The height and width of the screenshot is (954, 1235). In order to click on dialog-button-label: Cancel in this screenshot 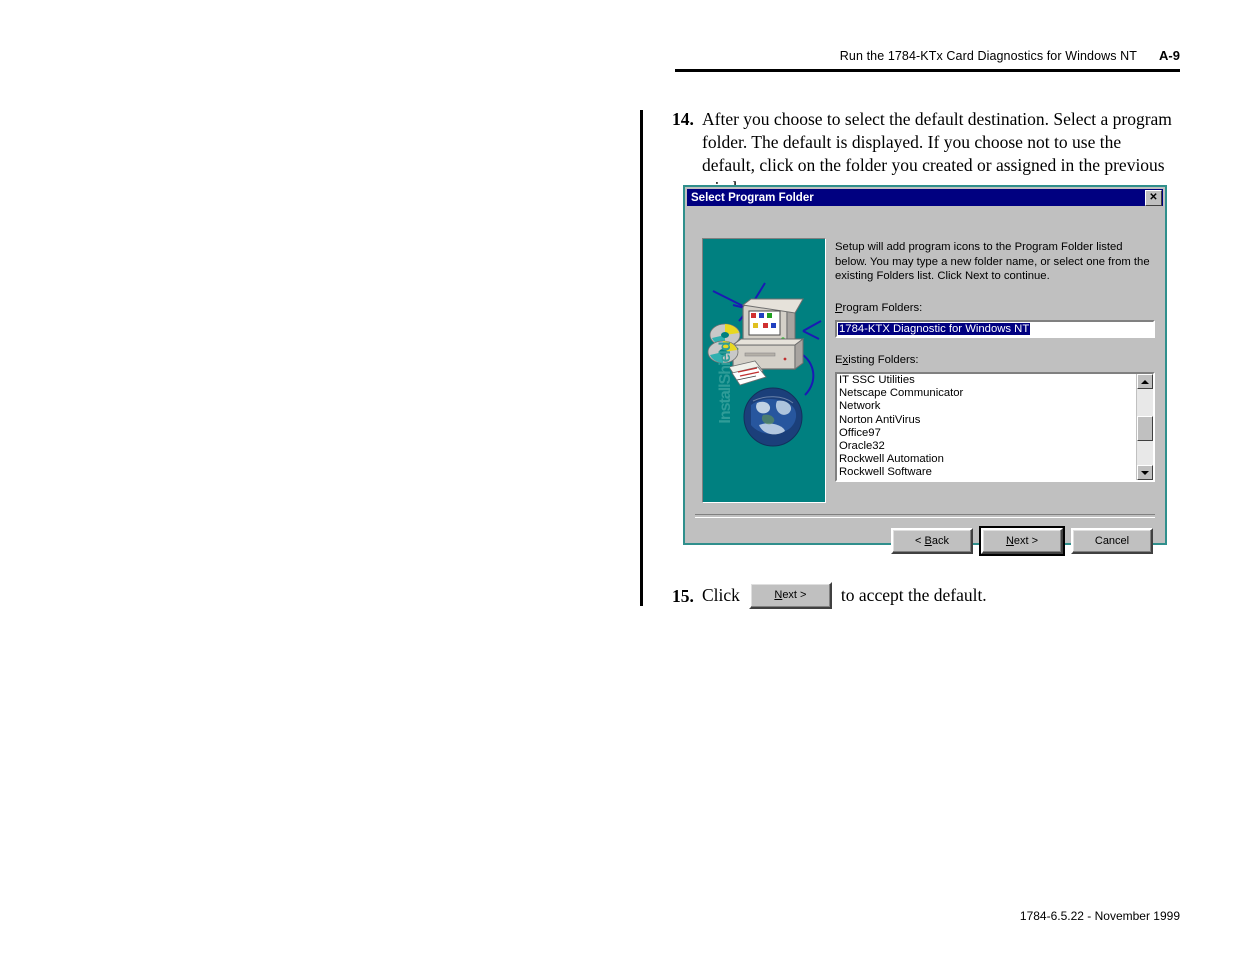, I will do `click(1112, 541)`.